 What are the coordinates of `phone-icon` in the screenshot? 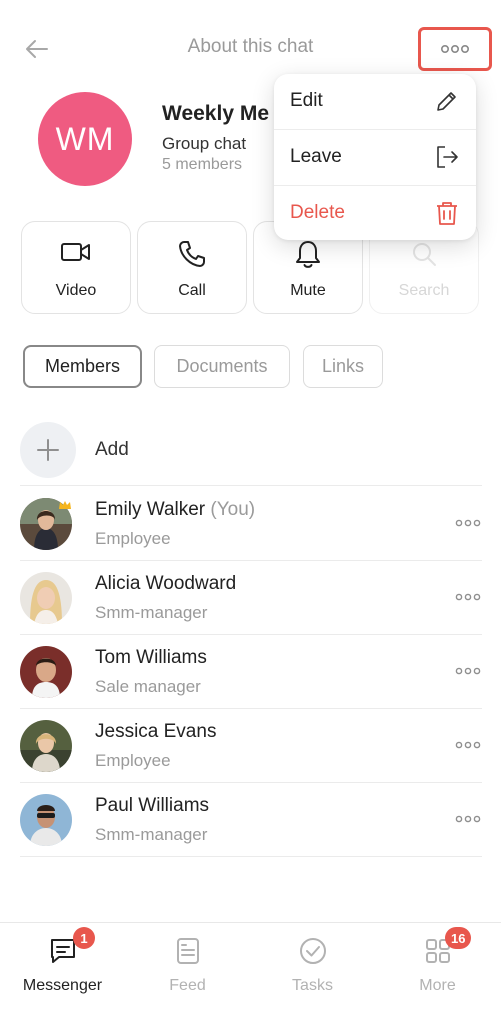 It's located at (192, 254).